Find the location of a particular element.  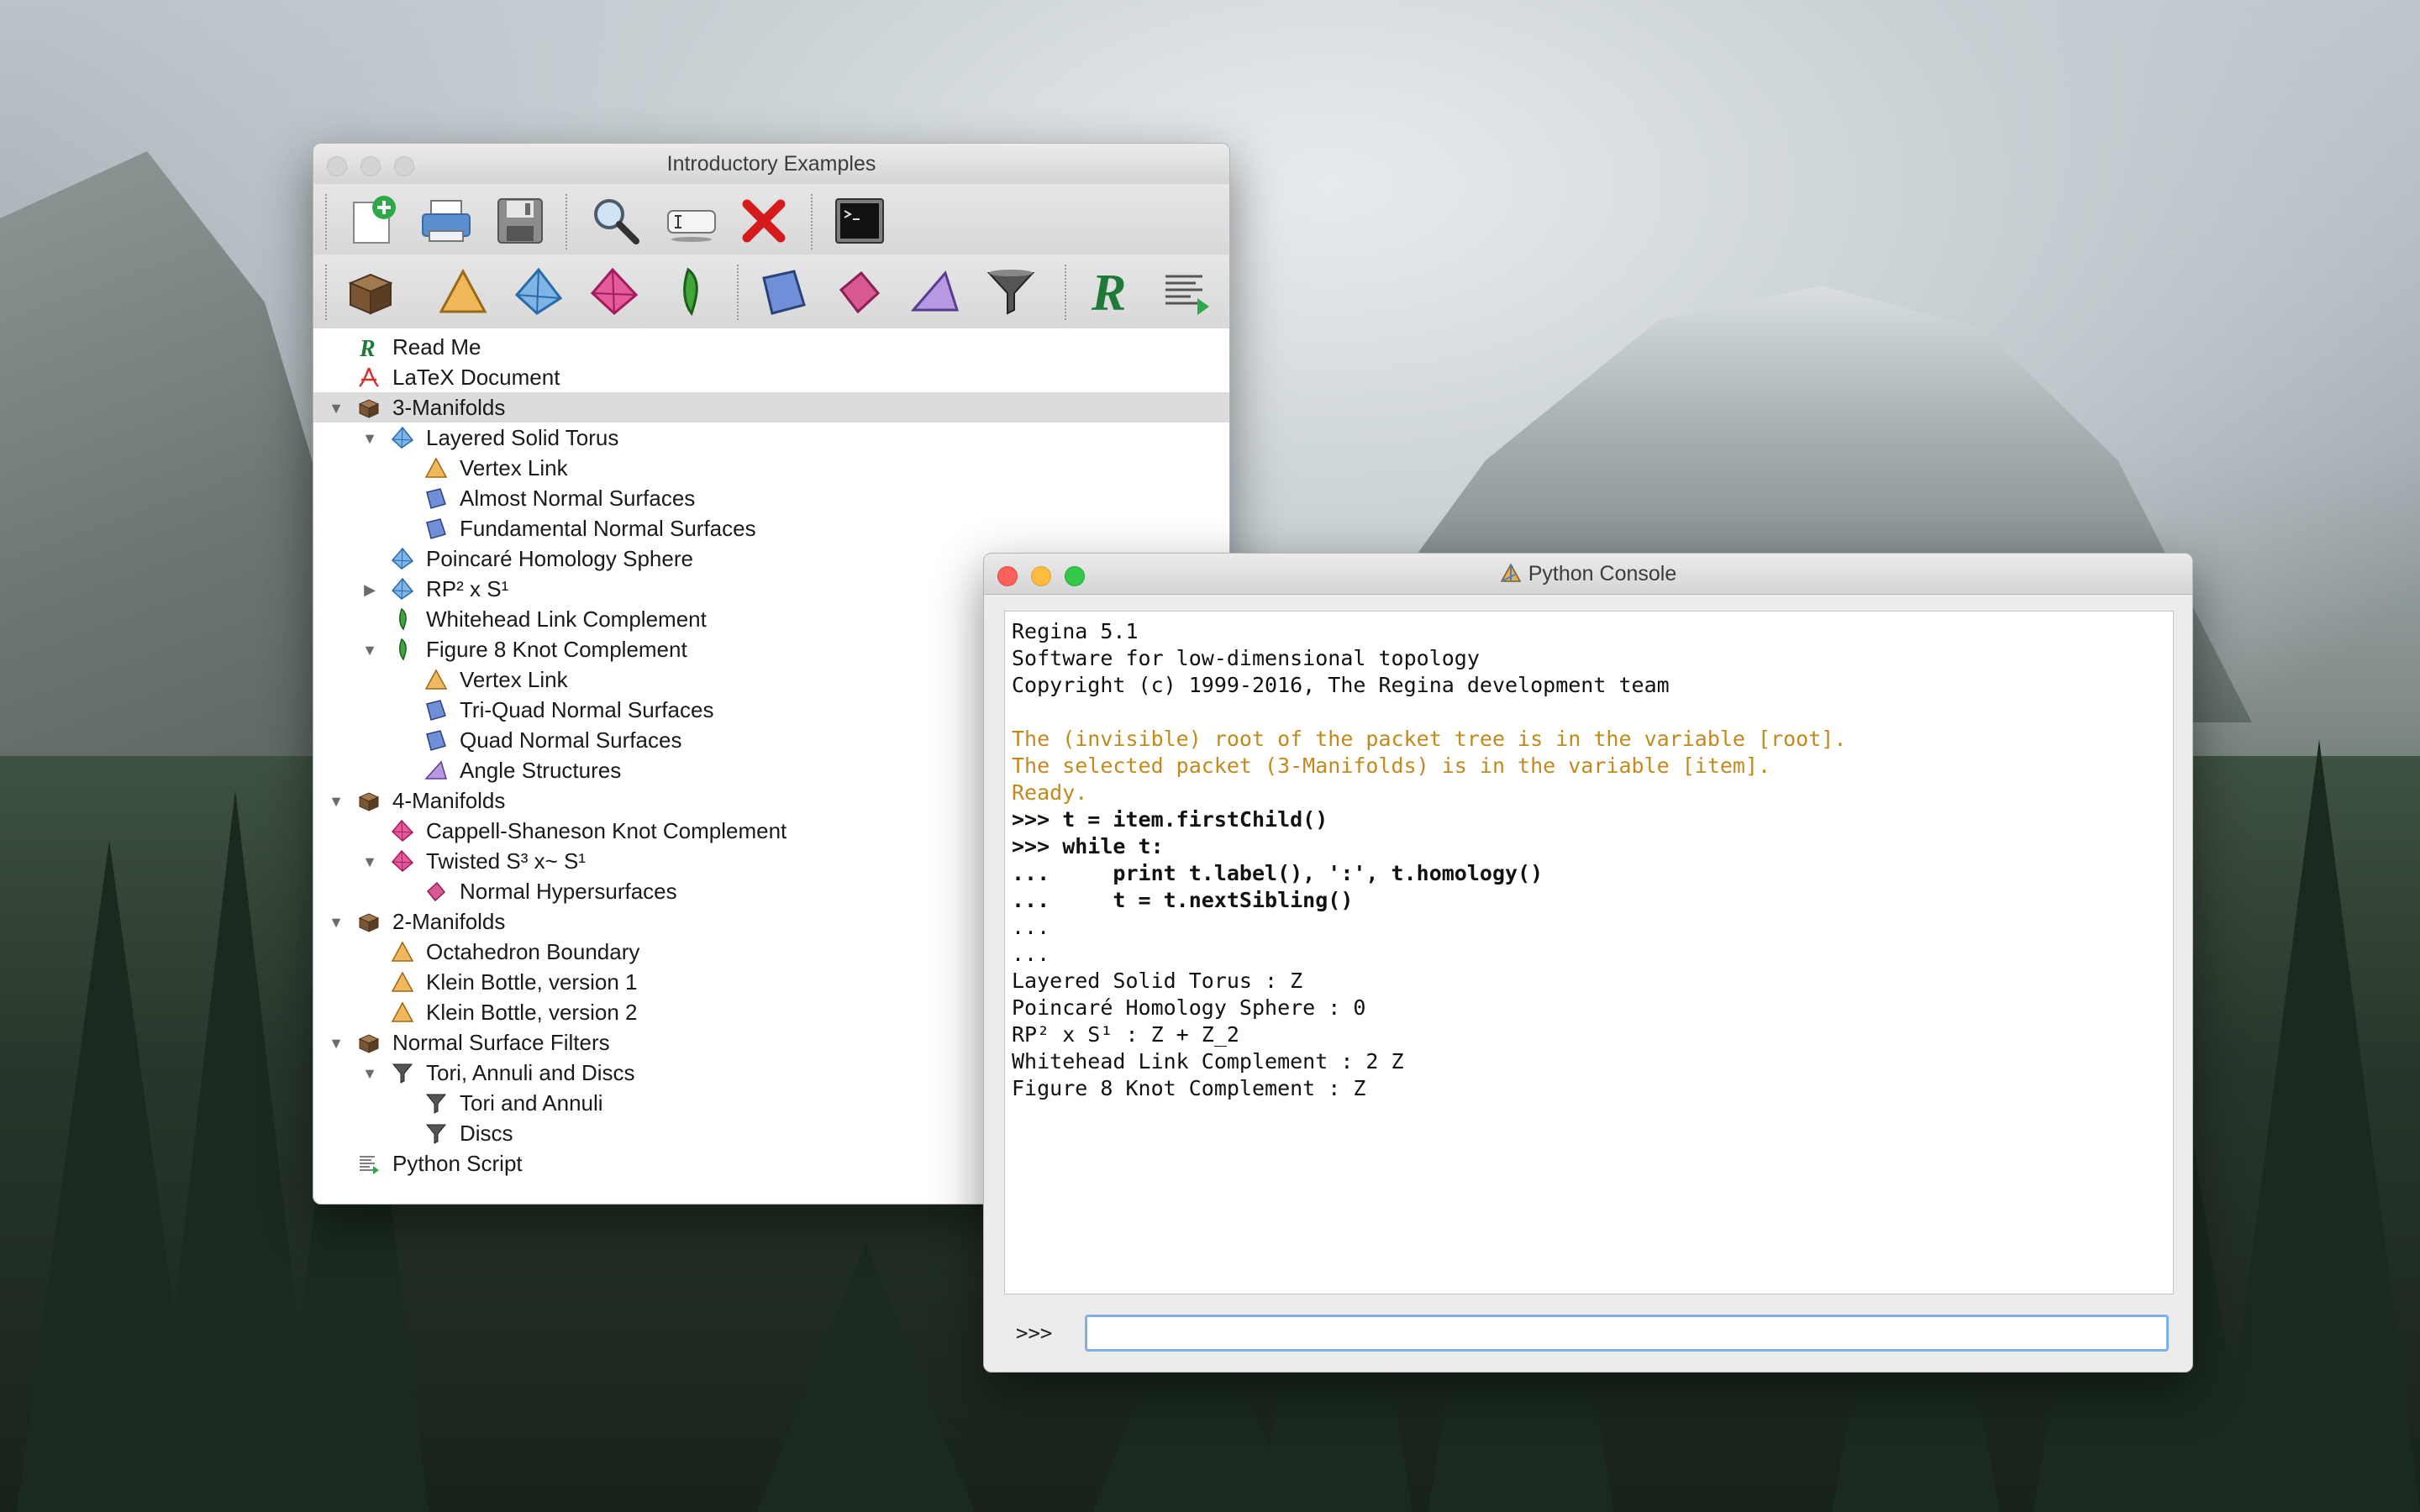

tree-item-label: Klein Bottle, version 1 is located at coordinates (532, 982).